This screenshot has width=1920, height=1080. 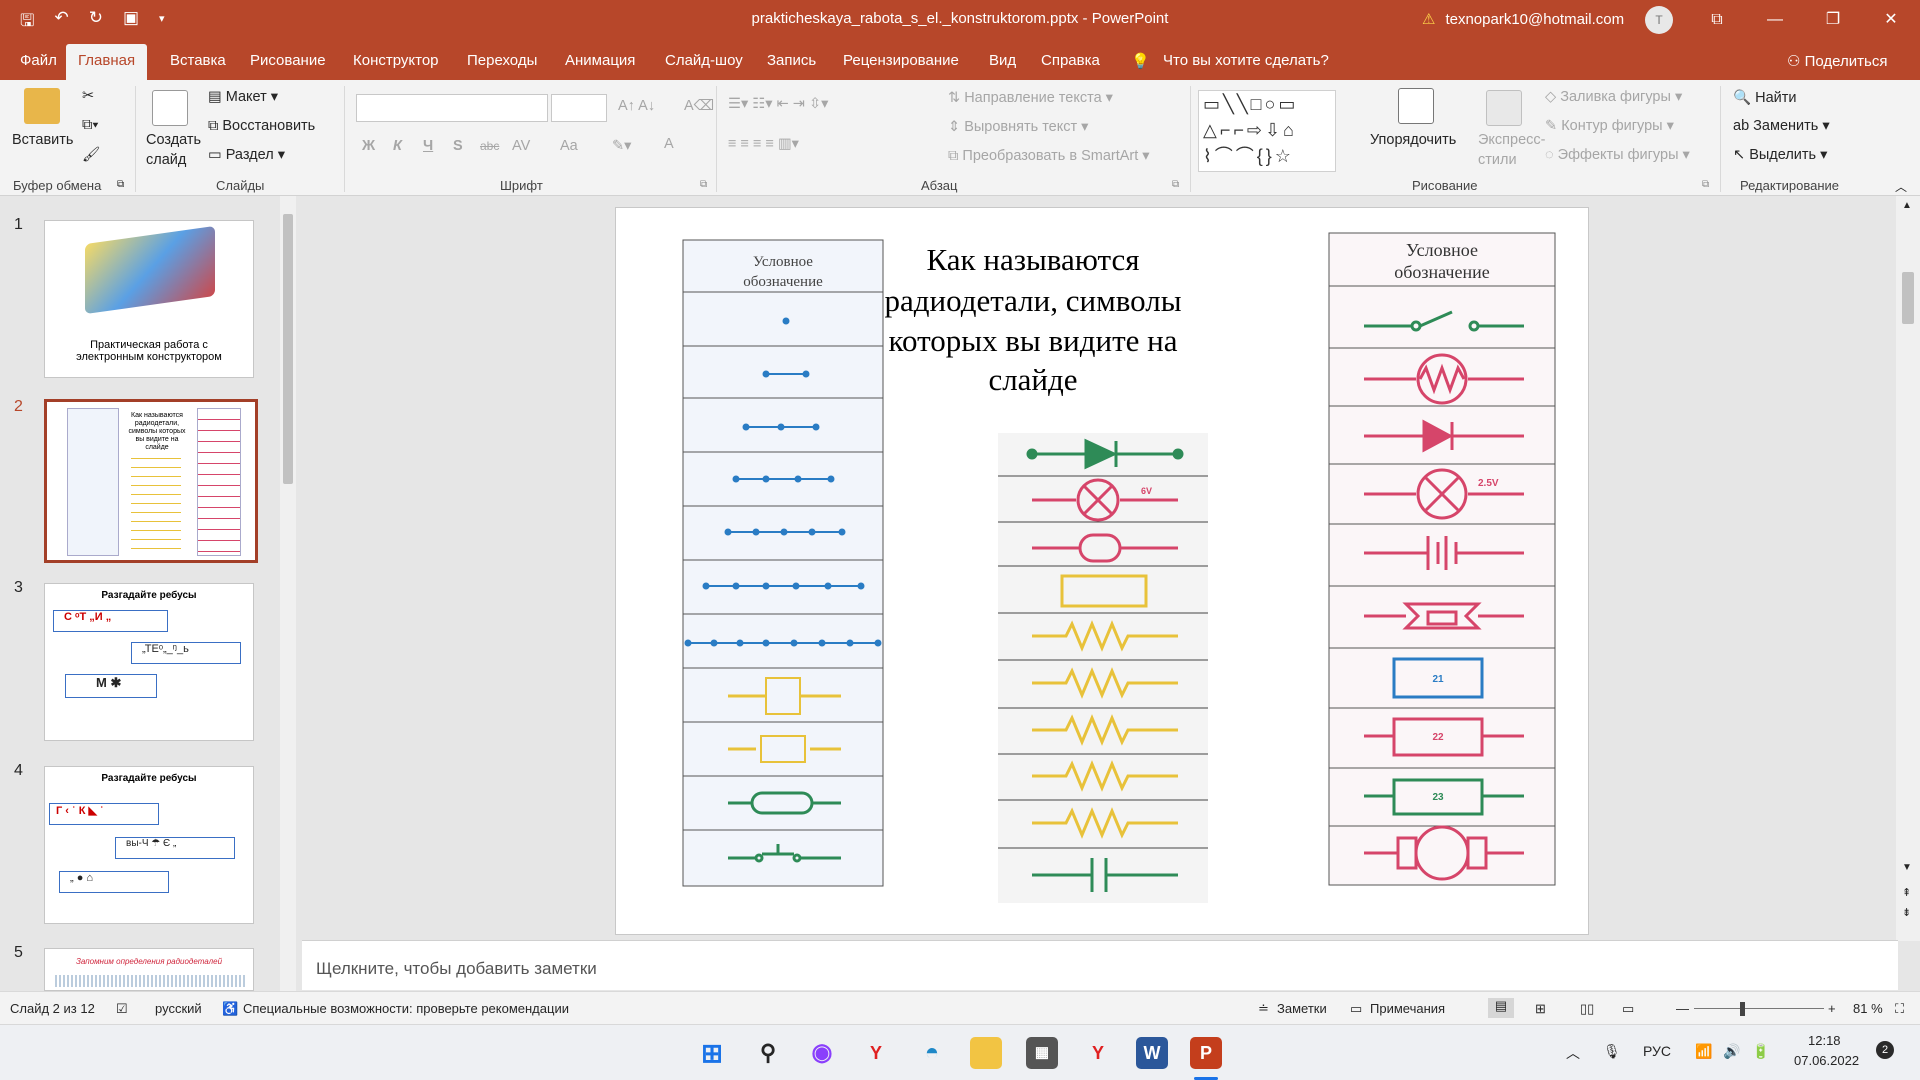 I want to click on font-launcher-icon: ⧉, so click(x=703, y=184).